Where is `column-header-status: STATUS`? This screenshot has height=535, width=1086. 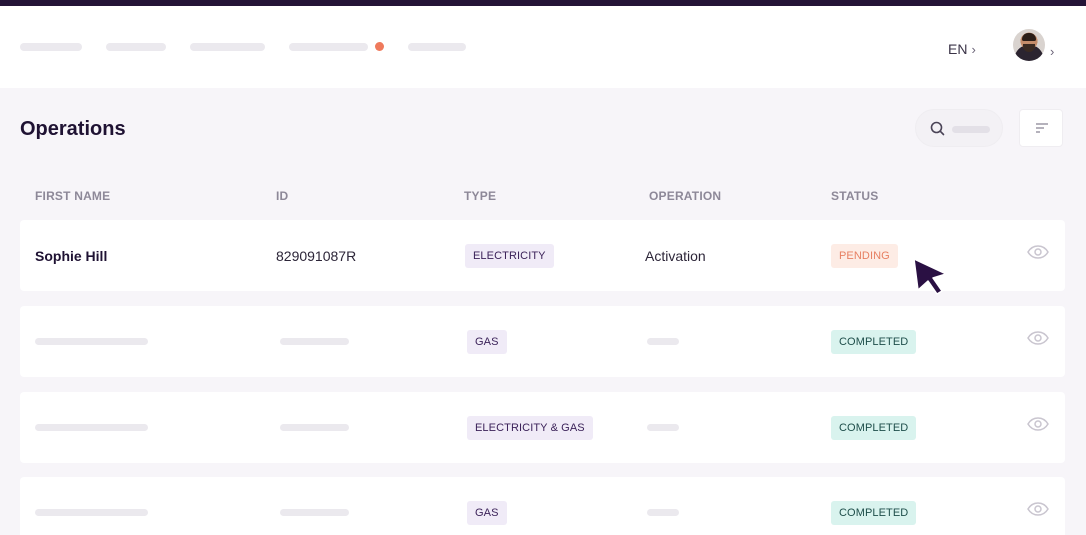
column-header-status: STATUS is located at coordinates (854, 196).